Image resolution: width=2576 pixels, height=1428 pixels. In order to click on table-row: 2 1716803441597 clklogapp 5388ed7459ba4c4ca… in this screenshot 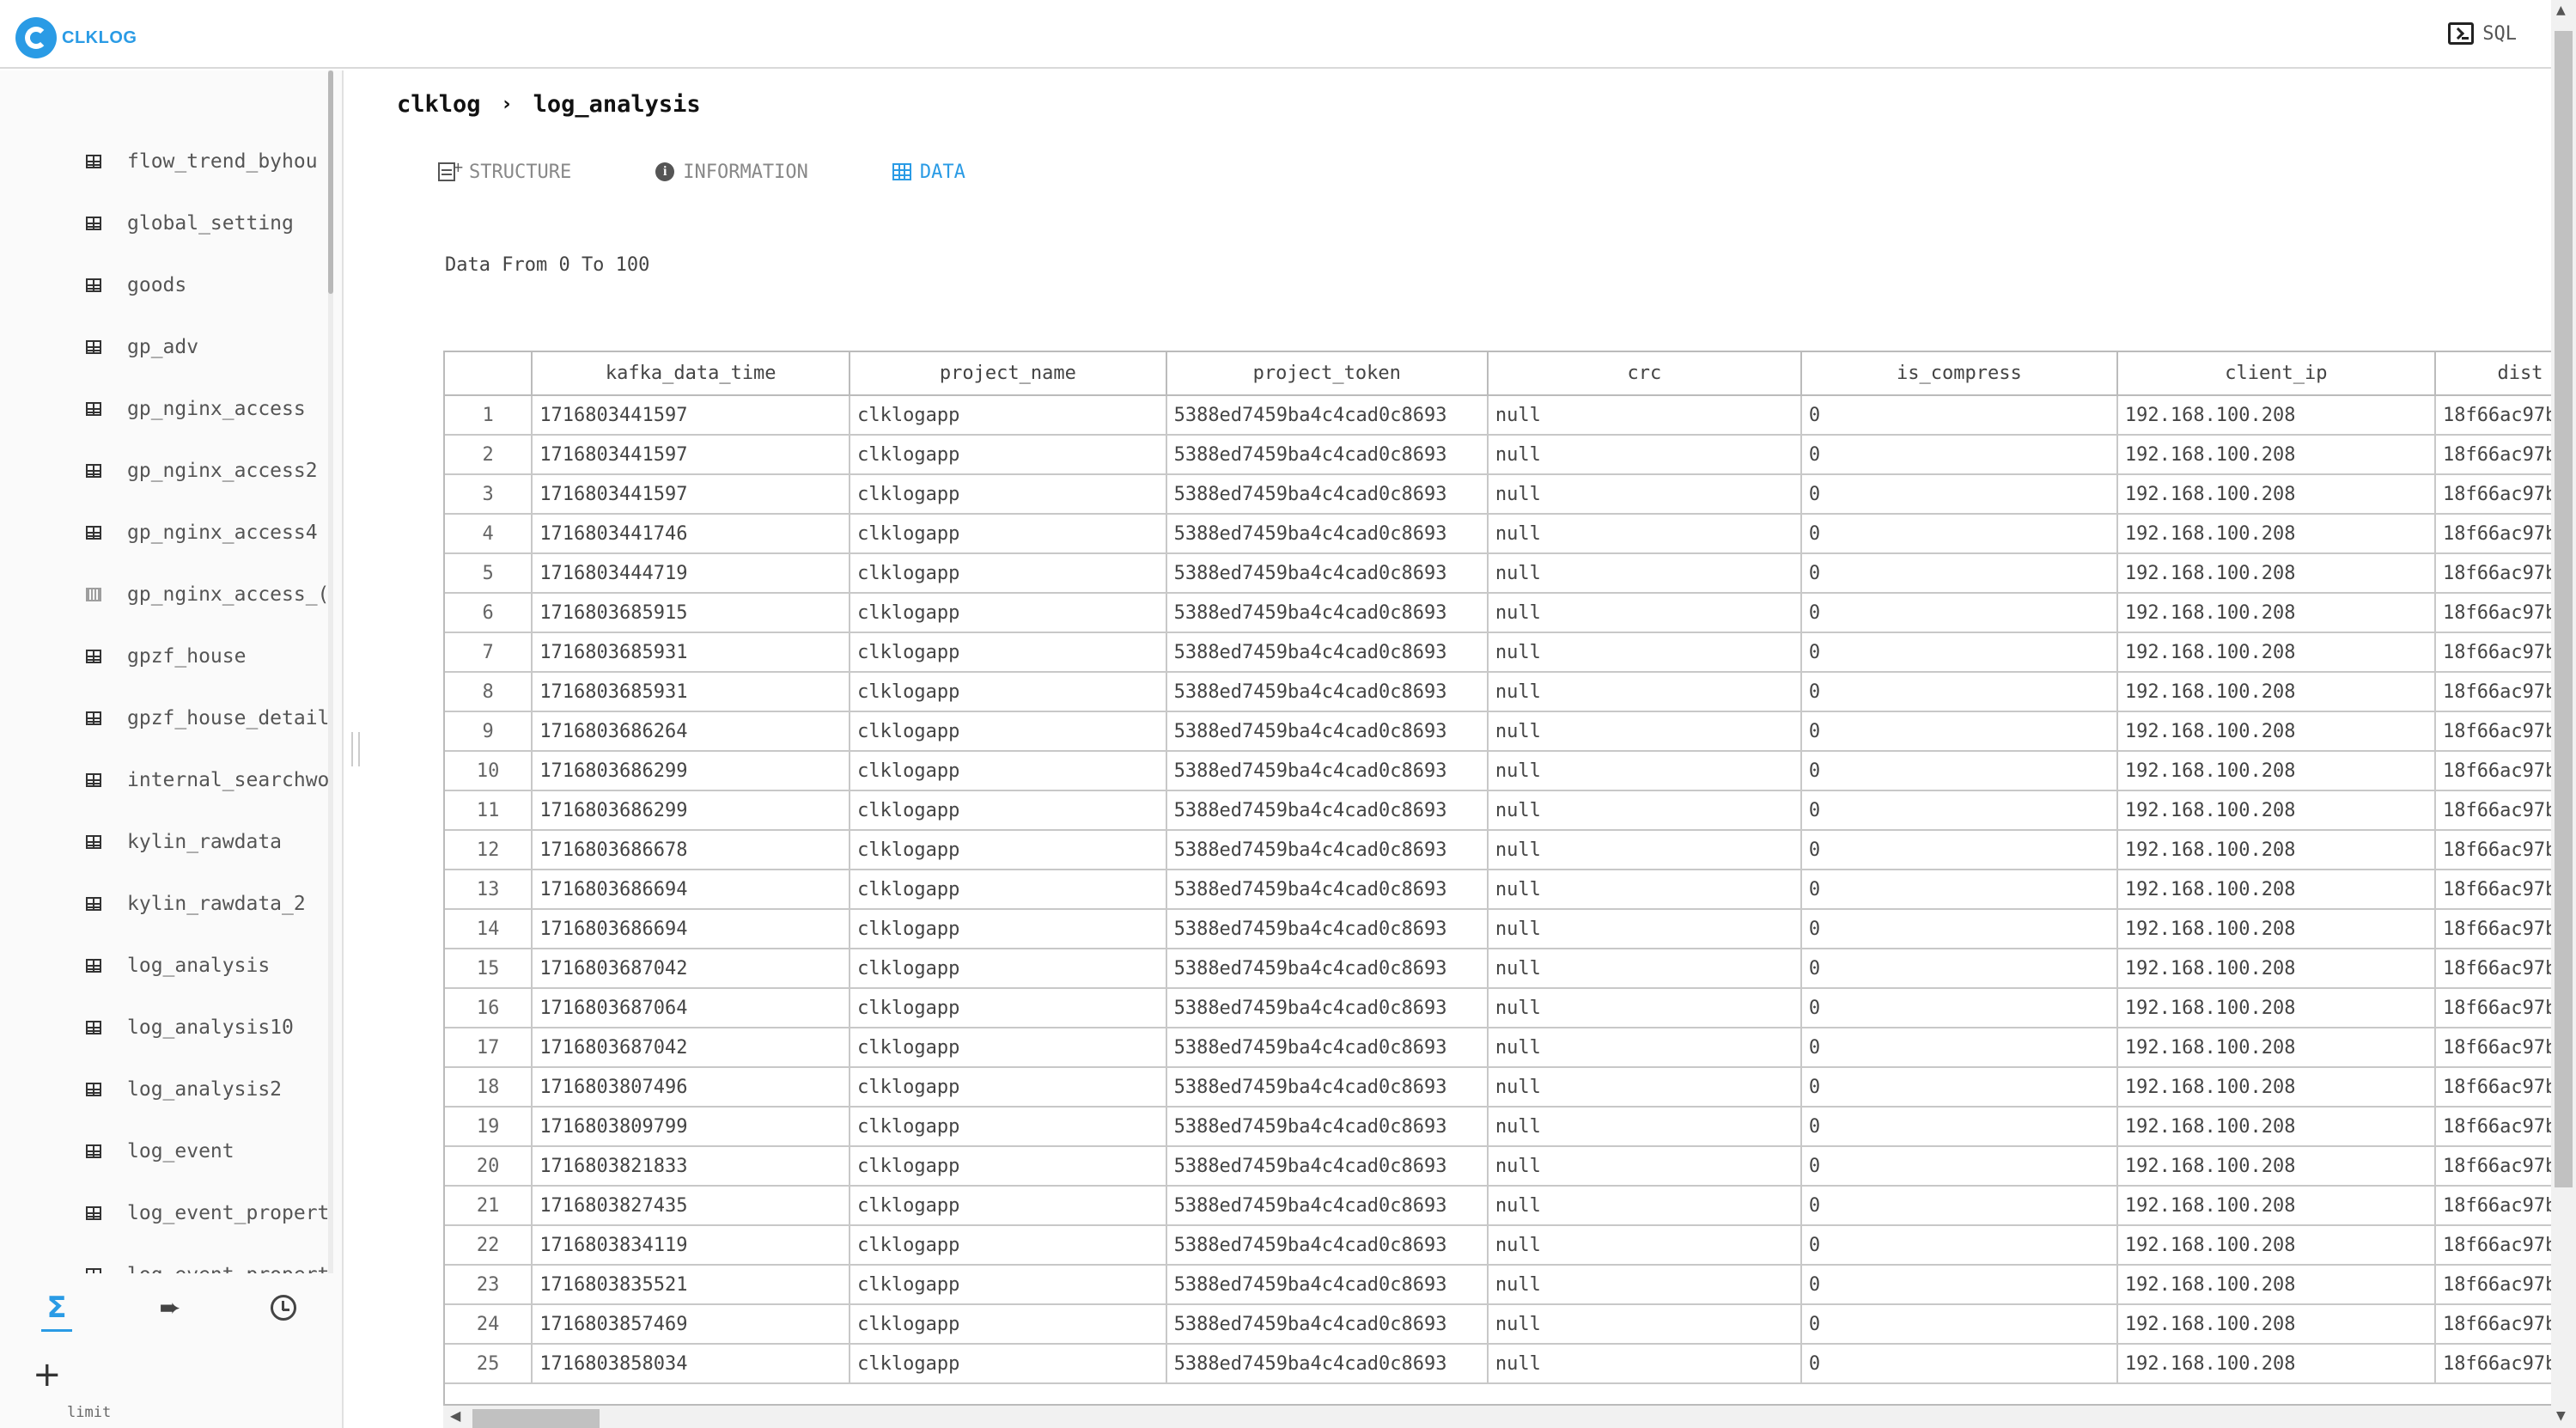, I will do `click(1510, 455)`.